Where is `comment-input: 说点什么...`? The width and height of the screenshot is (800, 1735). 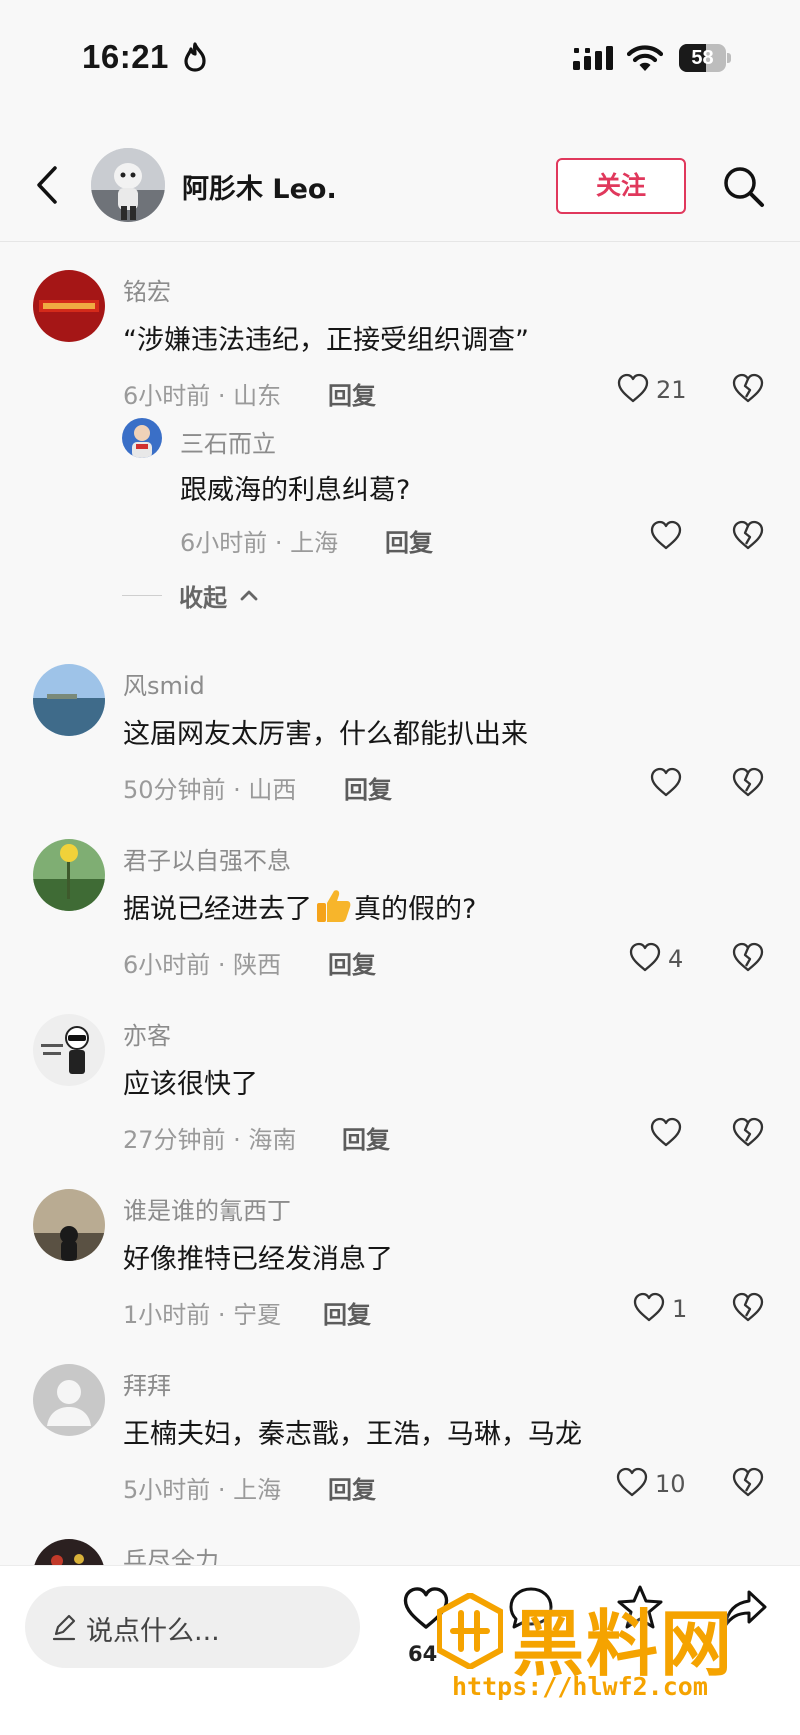 comment-input: 说点什么... is located at coordinates (192, 1627).